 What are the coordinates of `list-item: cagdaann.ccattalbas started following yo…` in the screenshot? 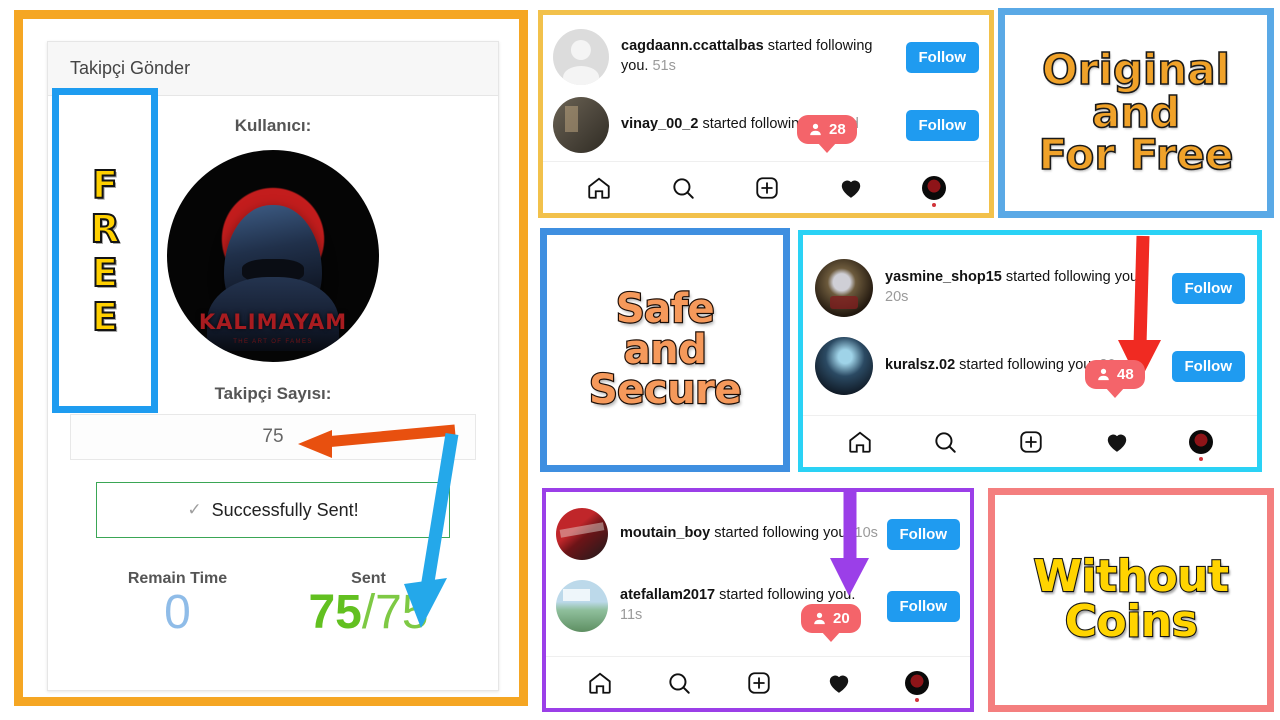 It's located at (766, 57).